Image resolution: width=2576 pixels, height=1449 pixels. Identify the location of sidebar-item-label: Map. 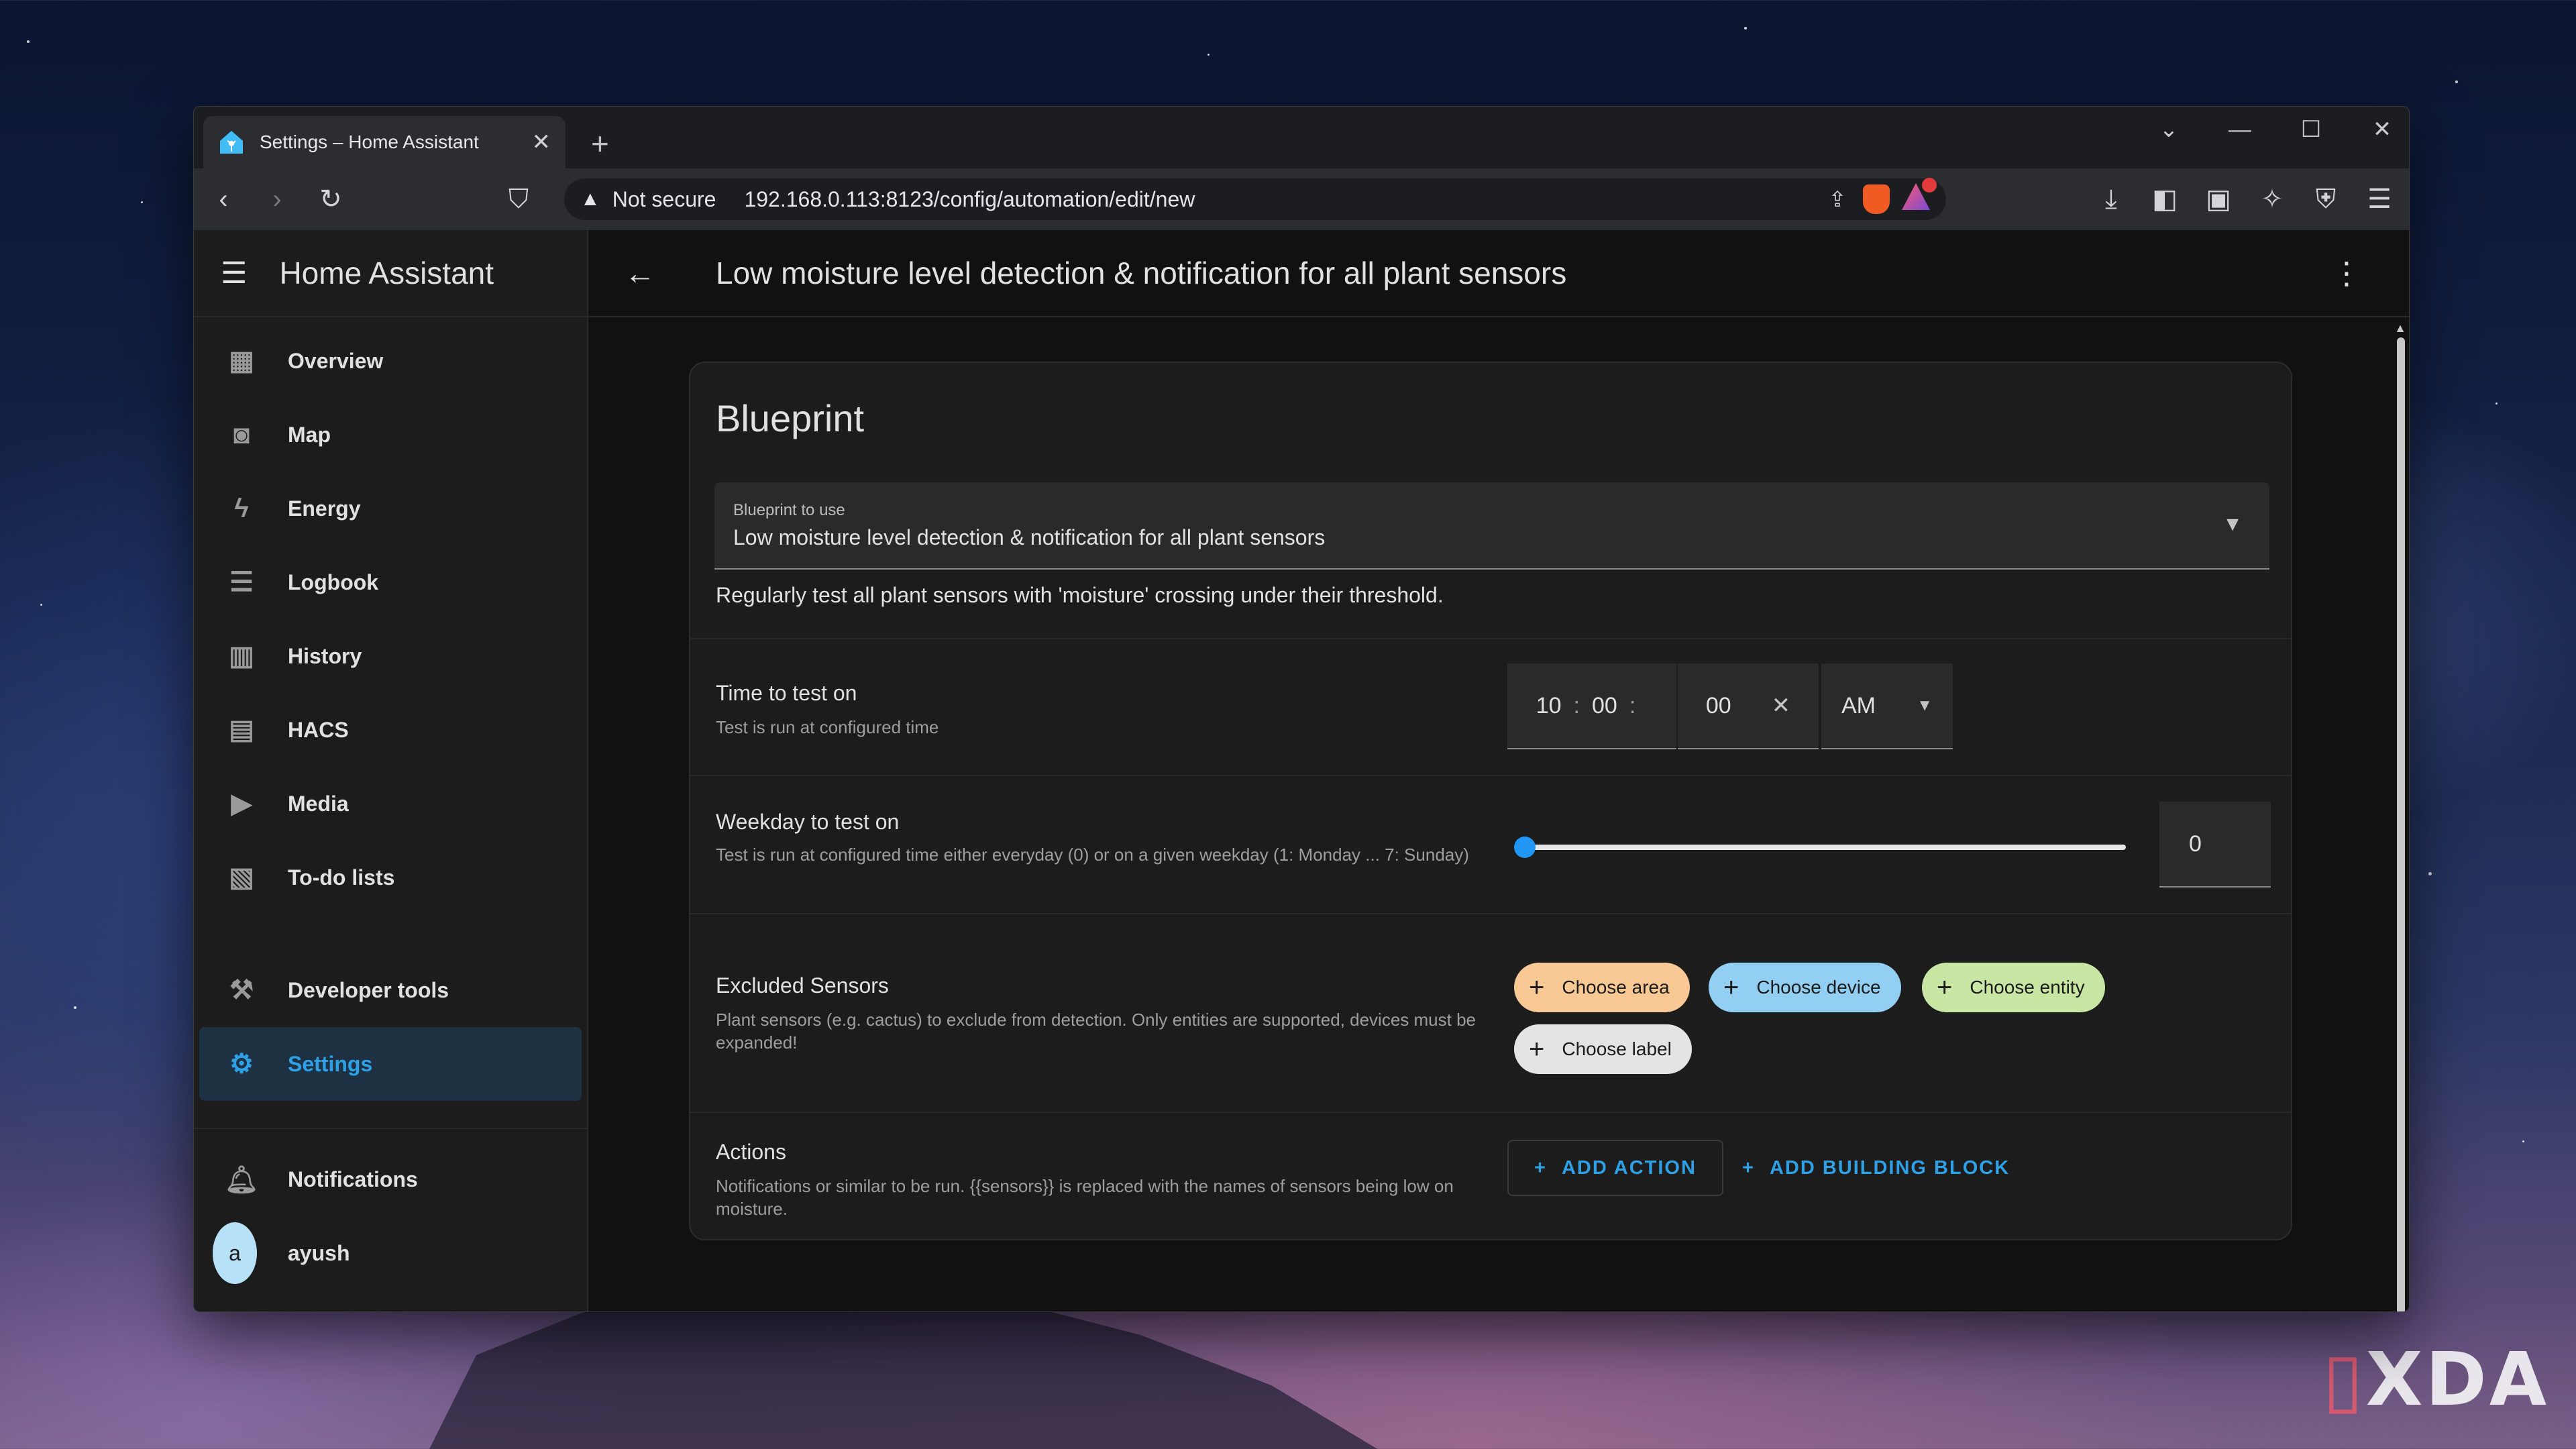
(309, 434).